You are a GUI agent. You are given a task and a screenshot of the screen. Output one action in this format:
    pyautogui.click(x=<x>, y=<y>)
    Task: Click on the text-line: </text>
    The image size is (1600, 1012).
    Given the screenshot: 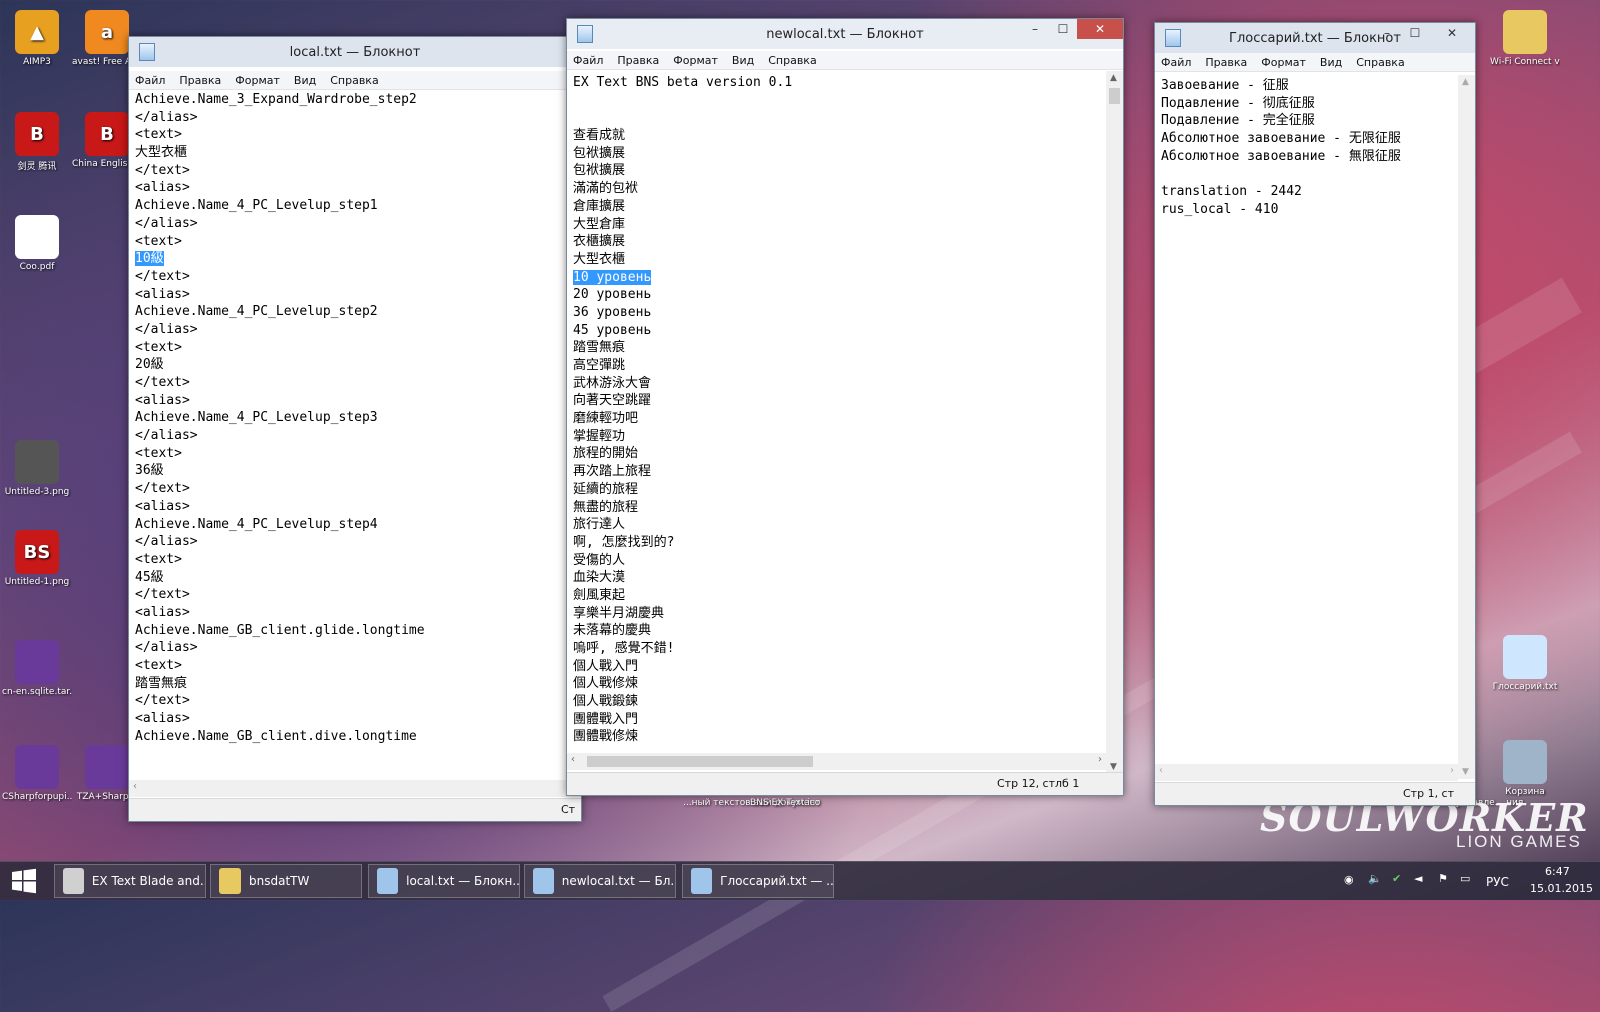 What is the action you would take?
    pyautogui.click(x=358, y=595)
    